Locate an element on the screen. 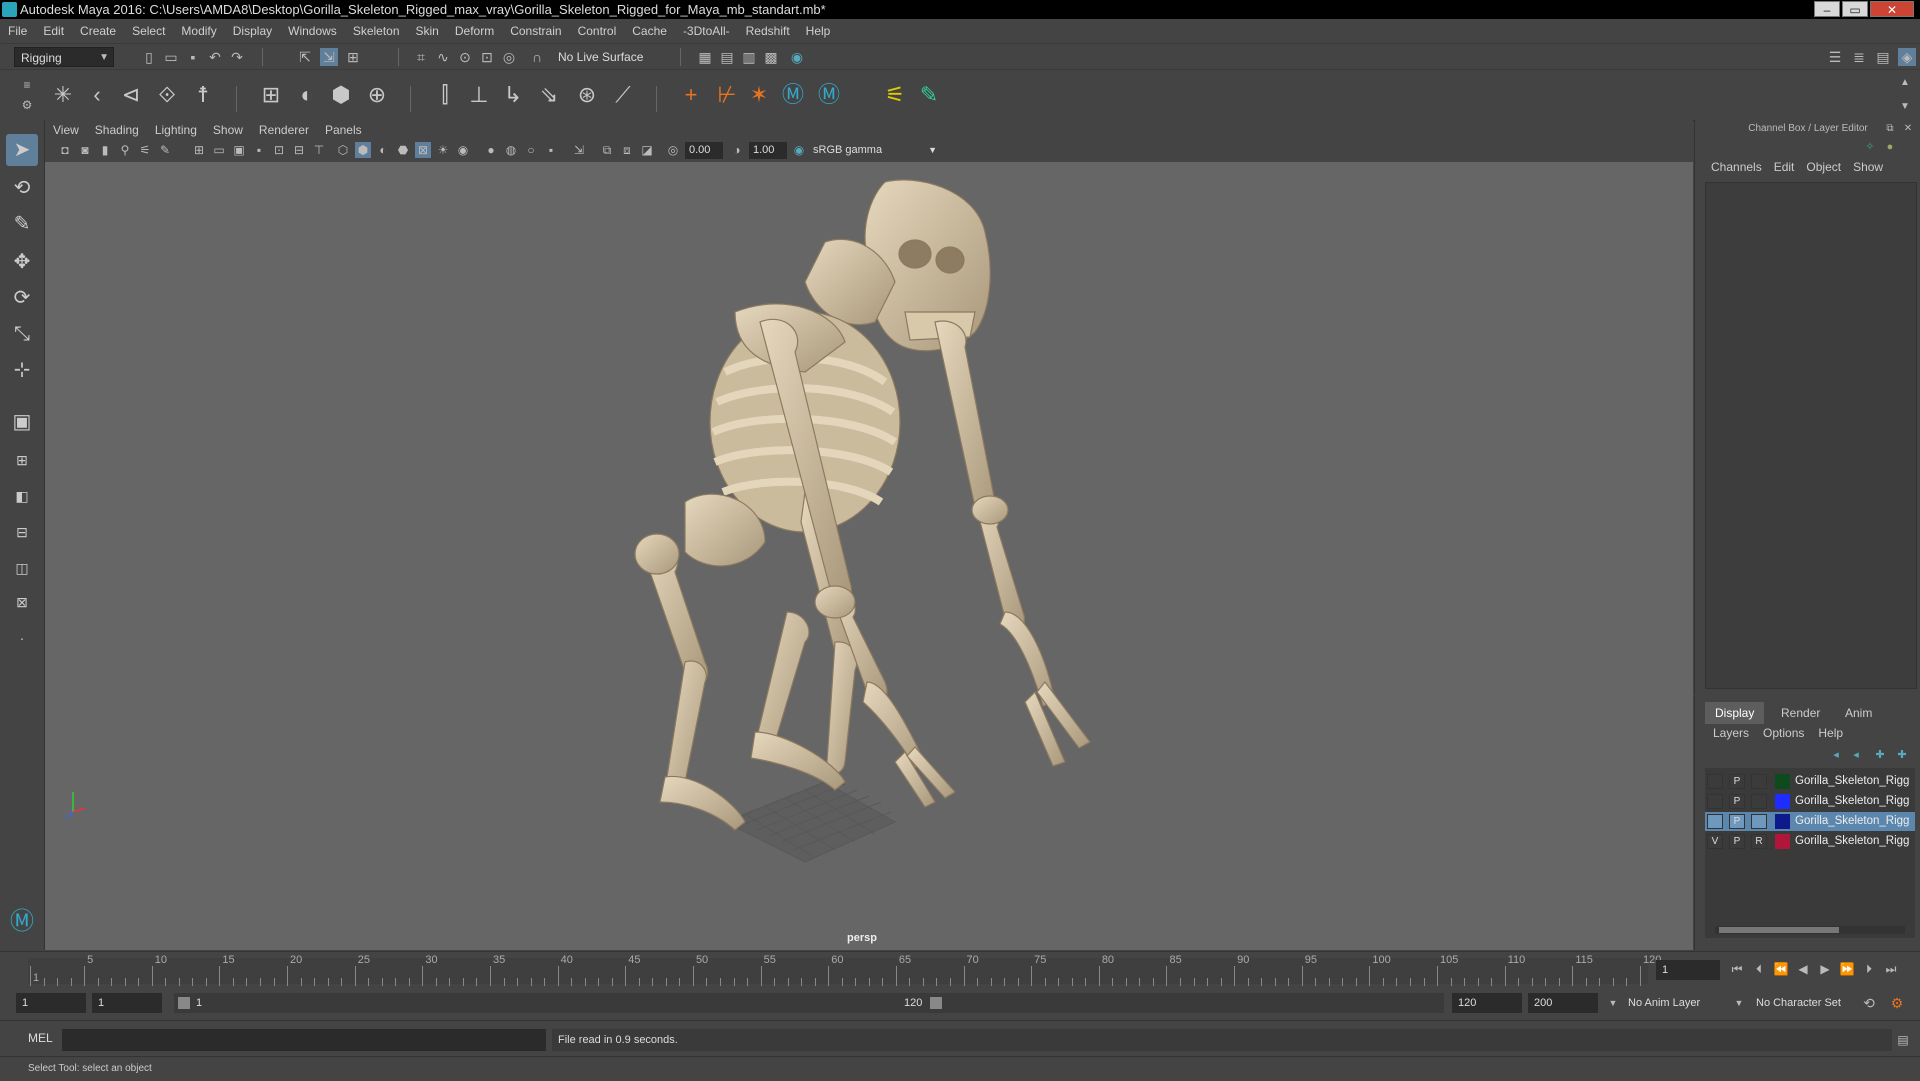  menu-skin: Skin is located at coordinates (427, 31).